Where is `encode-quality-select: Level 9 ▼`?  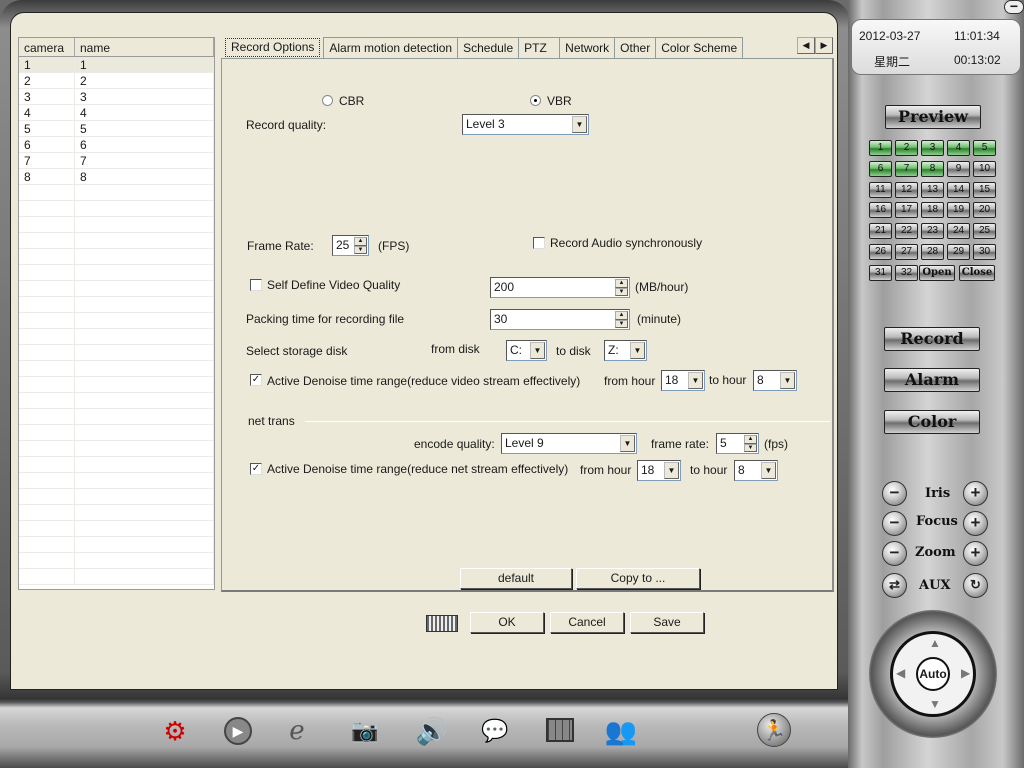 encode-quality-select: Level 9 ▼ is located at coordinates (569, 443).